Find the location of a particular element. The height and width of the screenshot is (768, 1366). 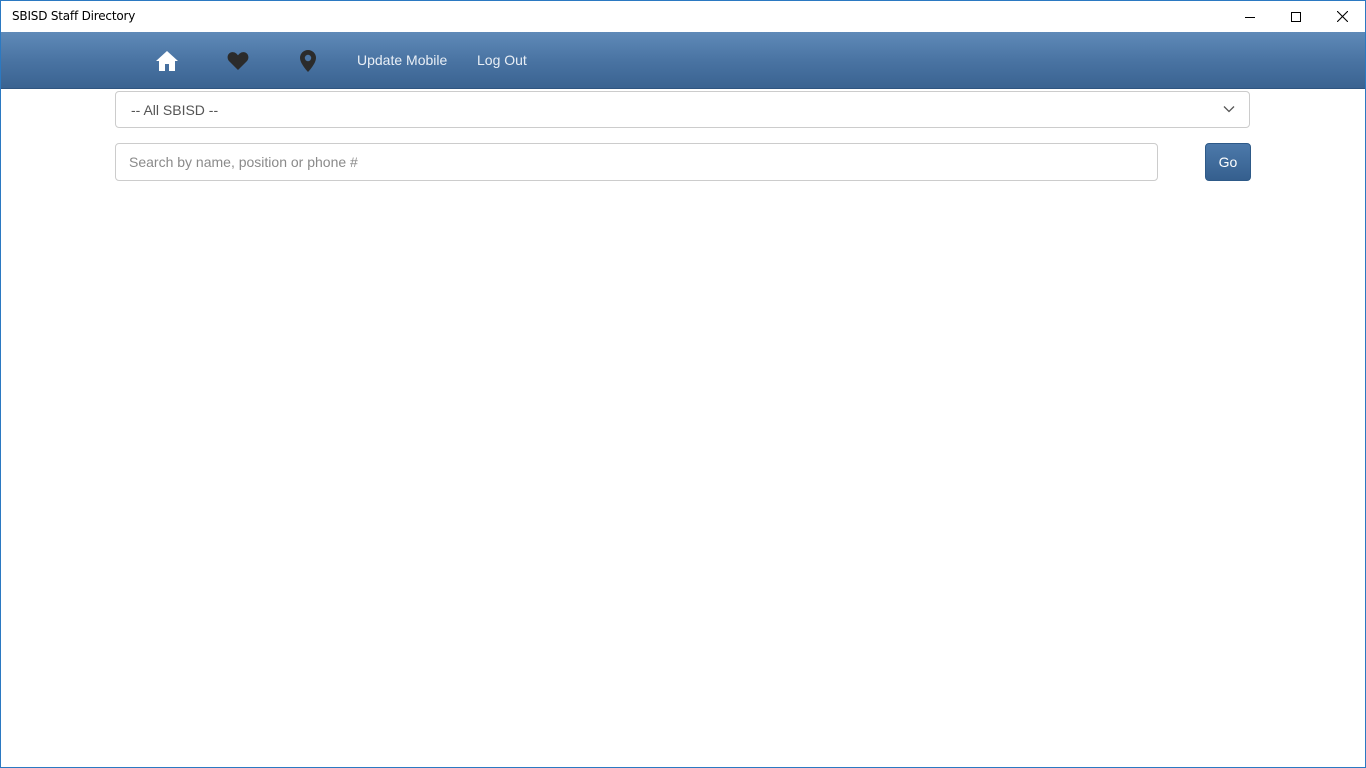

search-input is located at coordinates (636, 162).